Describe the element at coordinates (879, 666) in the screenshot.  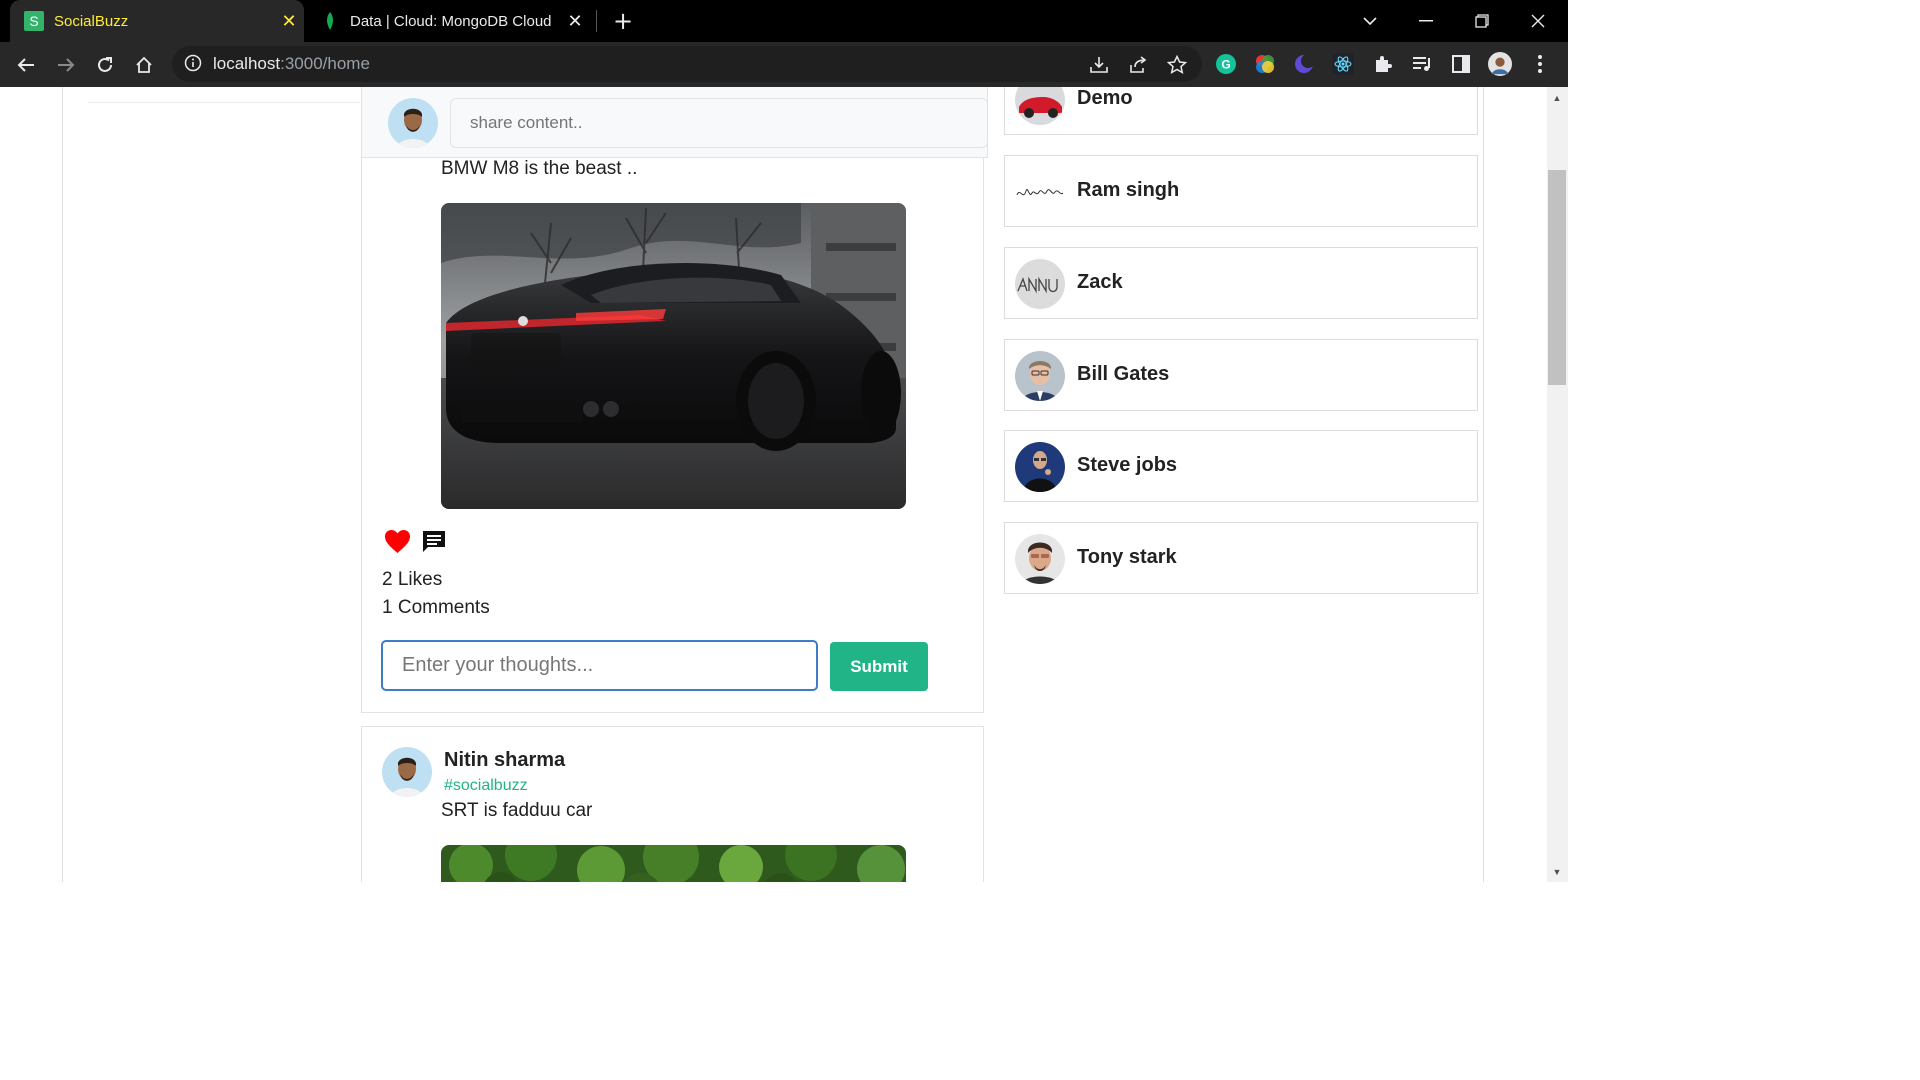
I see `submit-comment-button: Submit` at that location.